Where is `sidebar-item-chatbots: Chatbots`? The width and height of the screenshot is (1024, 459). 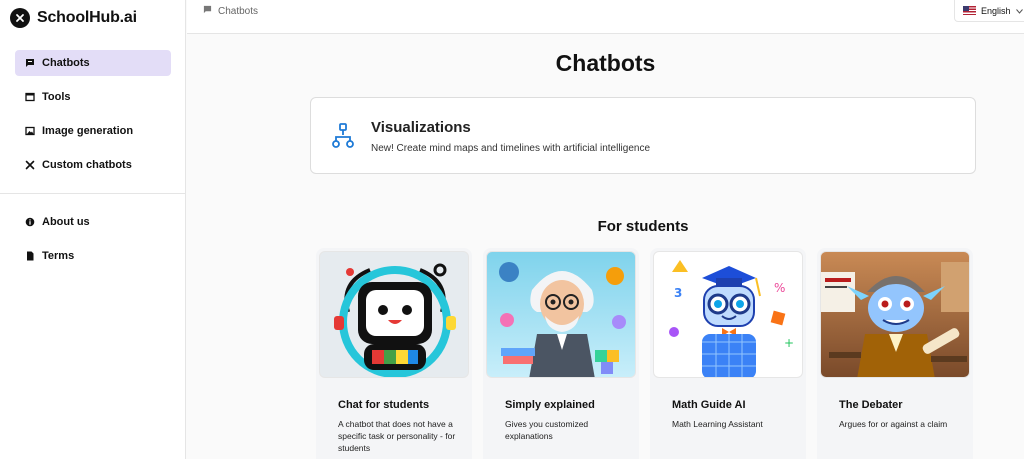
sidebar-item-chatbots: Chatbots is located at coordinates (93, 63).